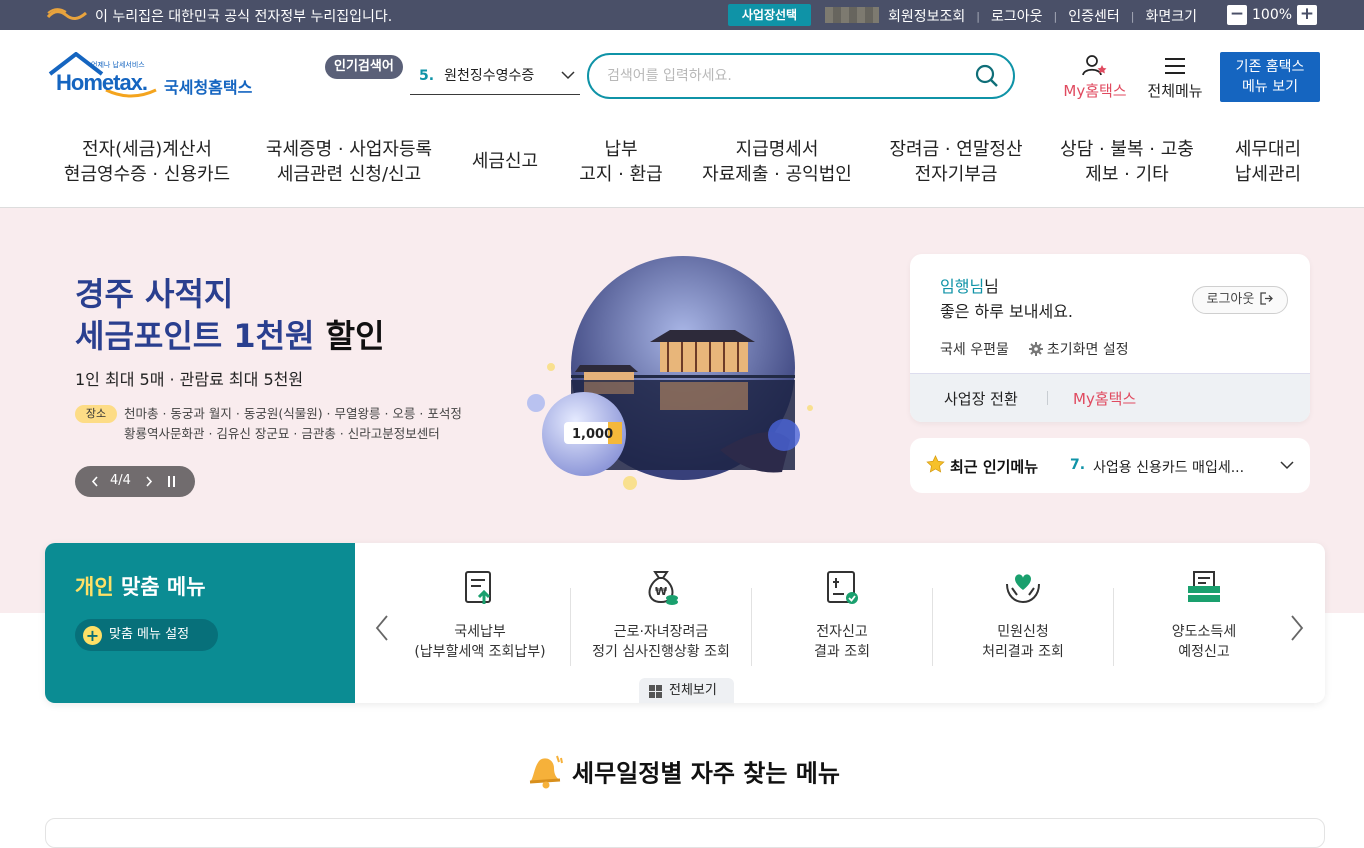 This screenshot has width=1364, height=848. What do you see at coordinates (1127, 149) in the screenshot?
I see `nav-label: 상담 · 불복 · 고충` at bounding box center [1127, 149].